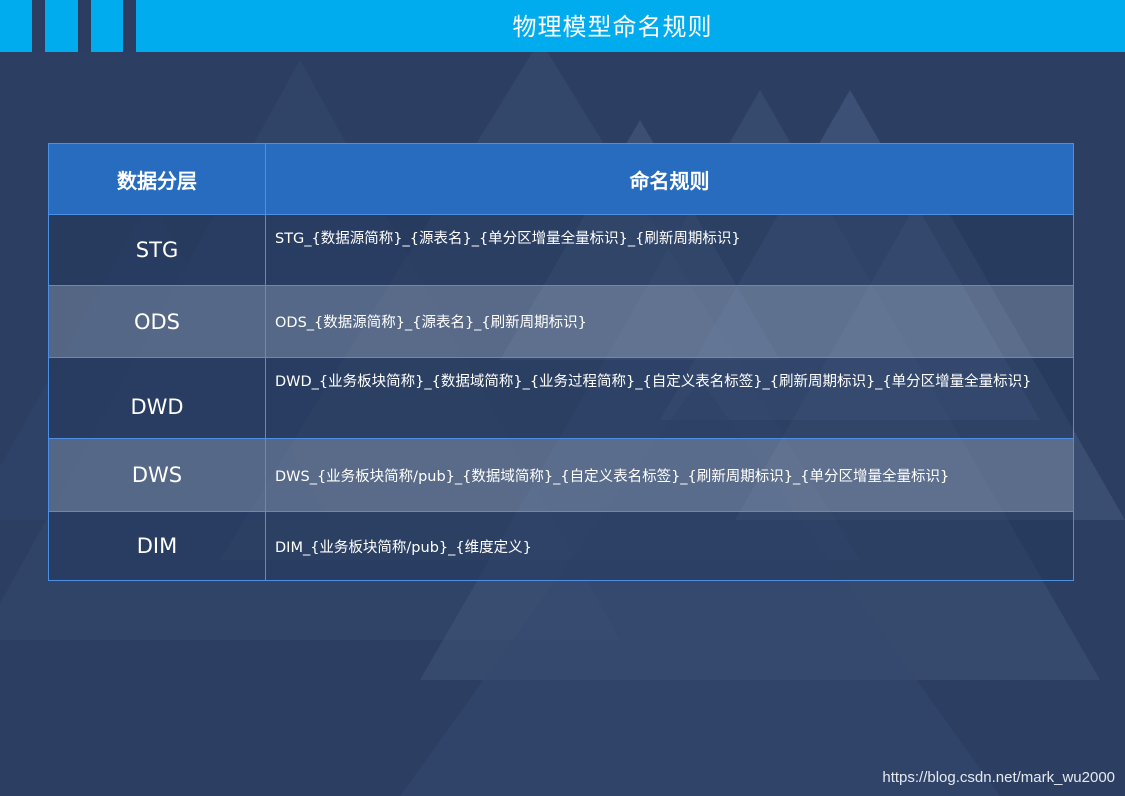  I want to click on rule-cell: ODS_{数据源简称}_{源表名}_{刷新周期标识}, so click(669, 321).